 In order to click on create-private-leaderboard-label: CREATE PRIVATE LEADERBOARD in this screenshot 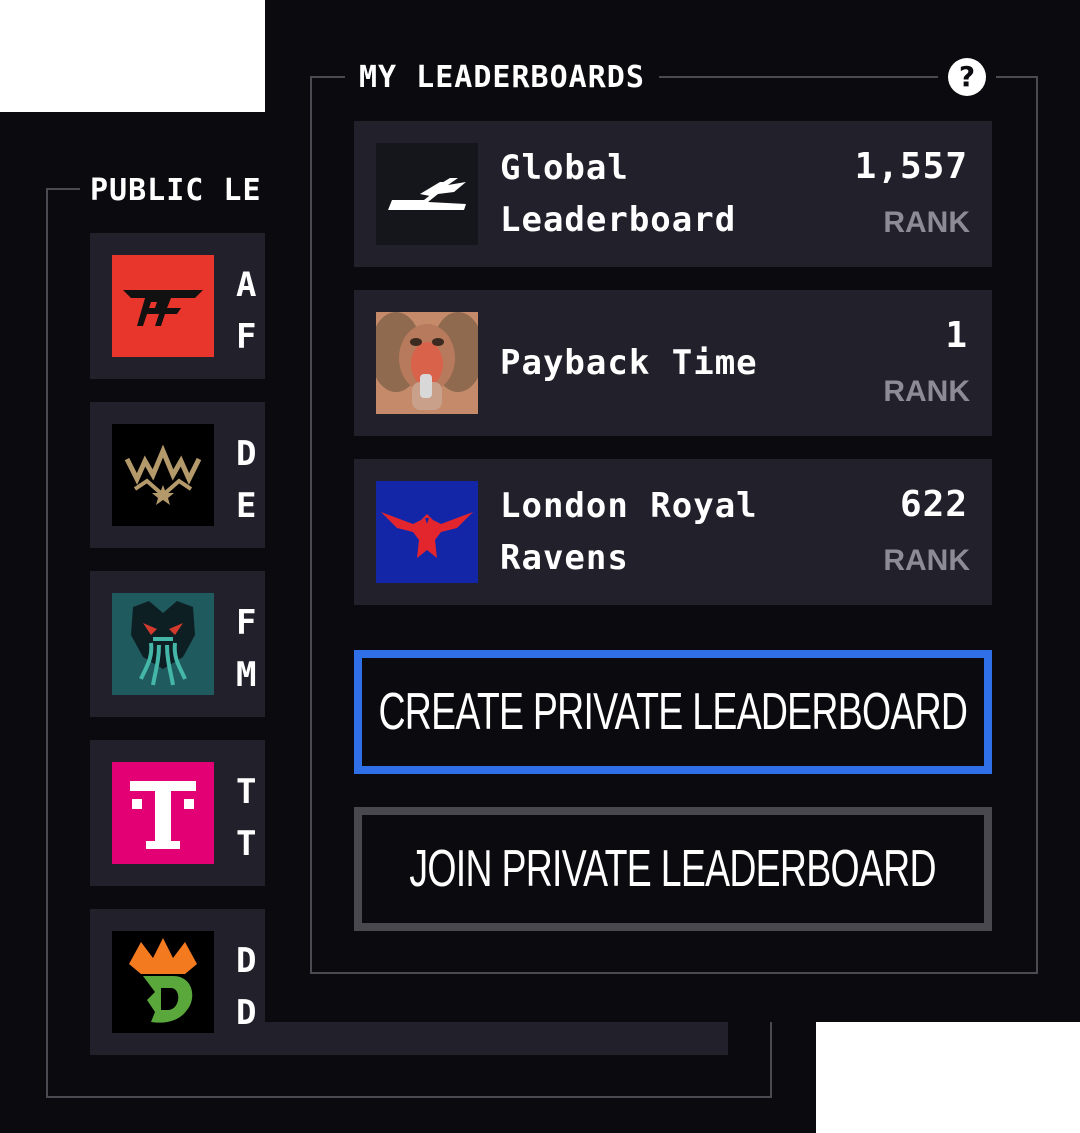, I will do `click(673, 712)`.